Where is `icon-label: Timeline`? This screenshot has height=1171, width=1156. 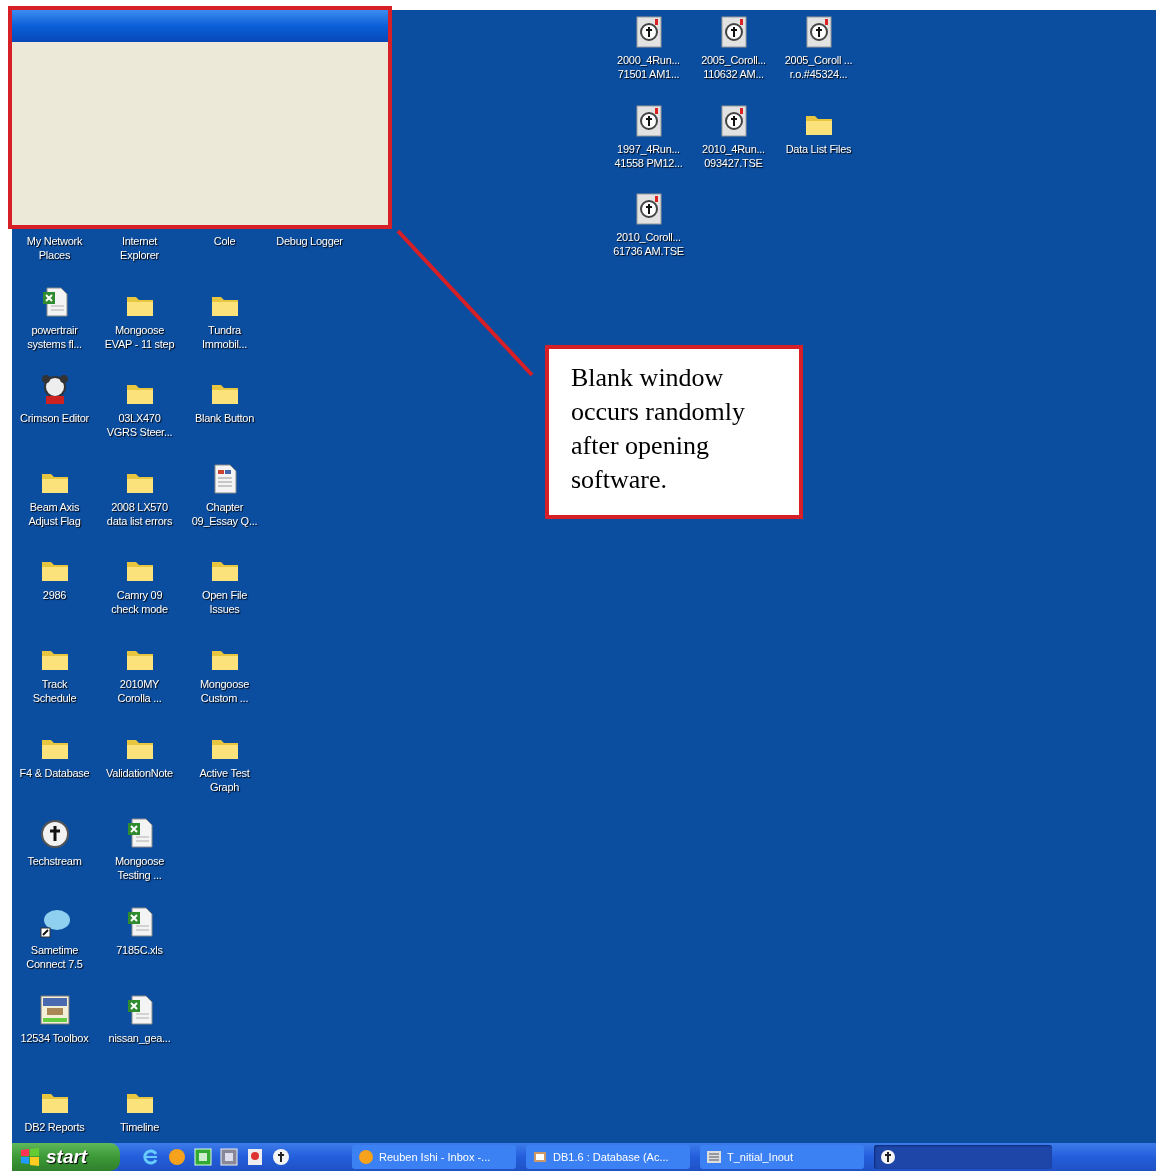
icon-label: Timeline is located at coordinates (139, 1126).